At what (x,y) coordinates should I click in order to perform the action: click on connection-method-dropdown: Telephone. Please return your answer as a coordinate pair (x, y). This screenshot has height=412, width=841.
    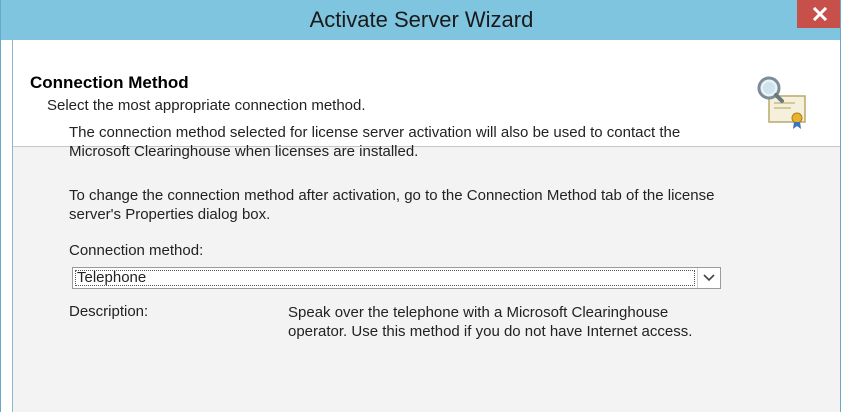
    Looking at the image, I should click on (396, 278).